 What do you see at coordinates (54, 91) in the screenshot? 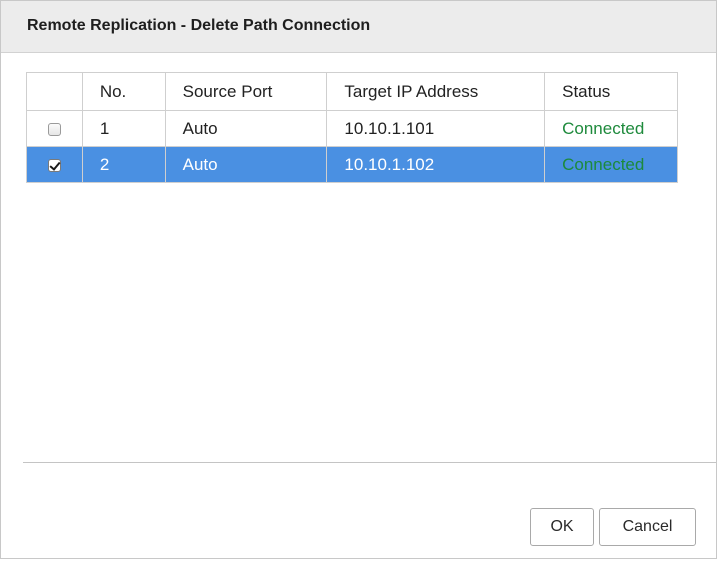
I see `column-header-select` at bounding box center [54, 91].